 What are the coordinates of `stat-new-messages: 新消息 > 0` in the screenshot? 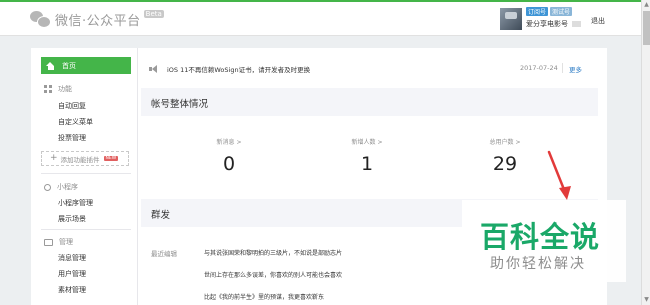 It's located at (229, 156).